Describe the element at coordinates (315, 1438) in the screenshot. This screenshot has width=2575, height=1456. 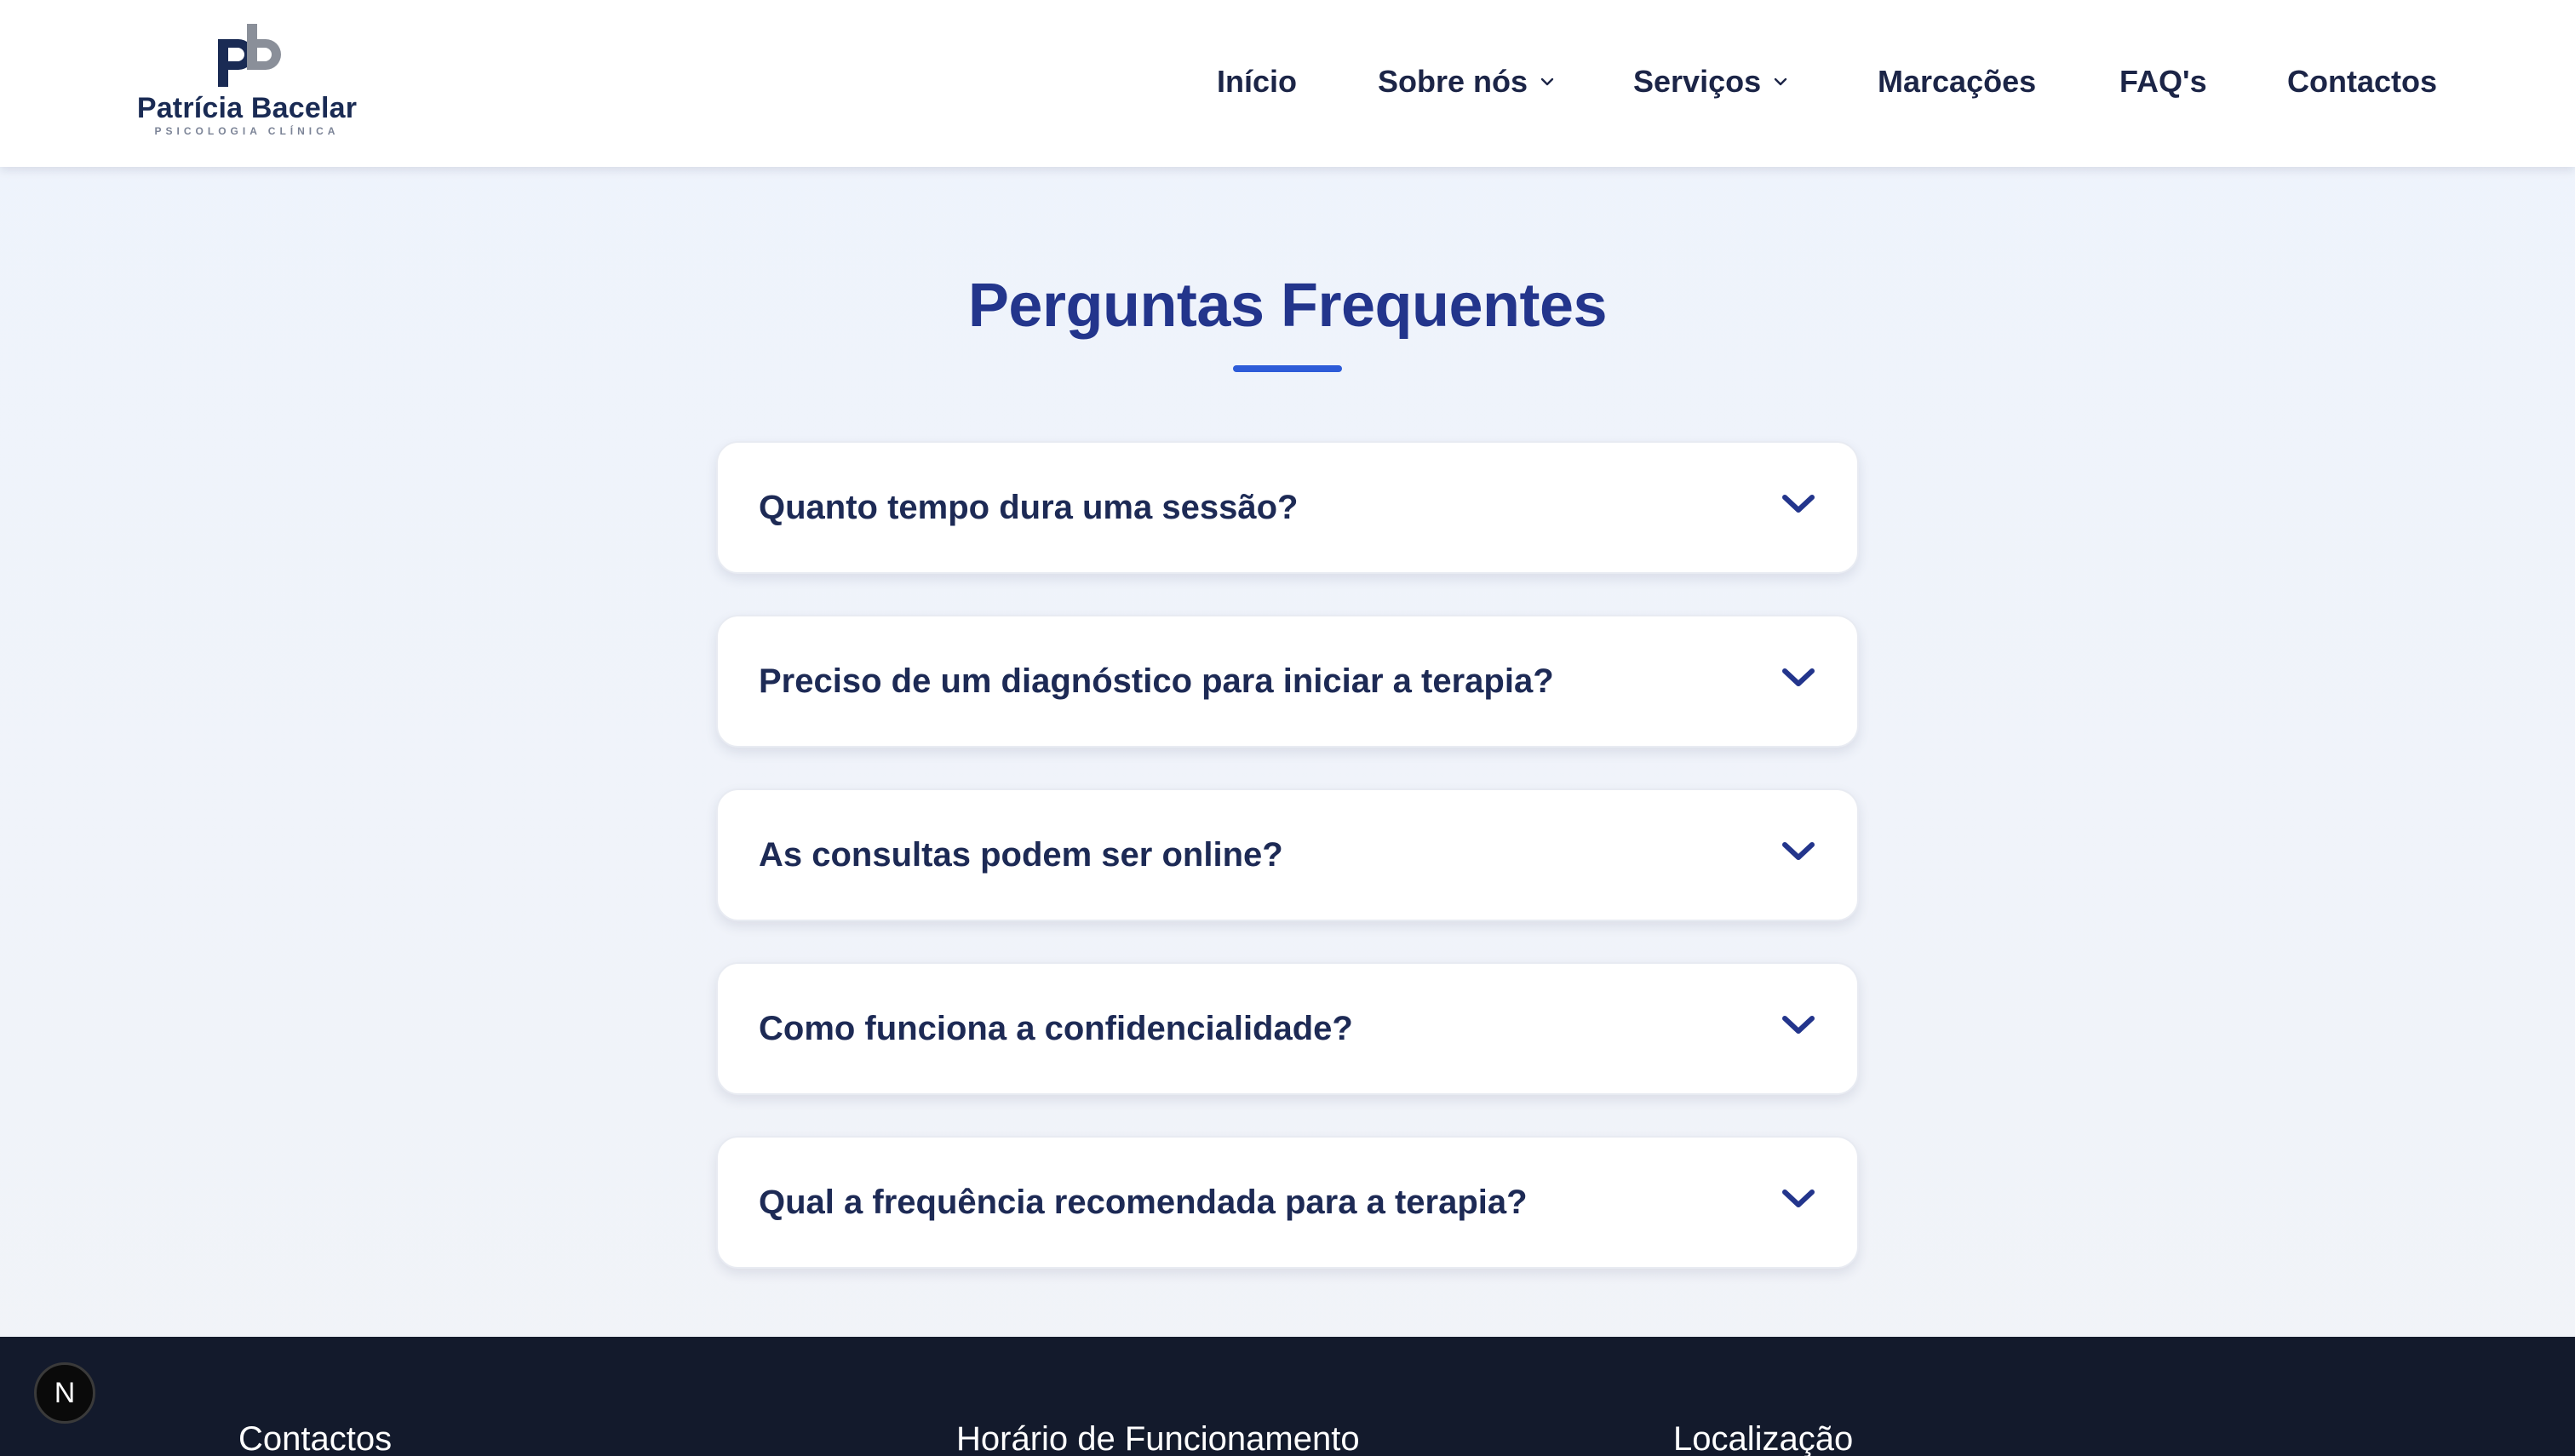
I see `footer-heading-contactos: Contactos` at that location.